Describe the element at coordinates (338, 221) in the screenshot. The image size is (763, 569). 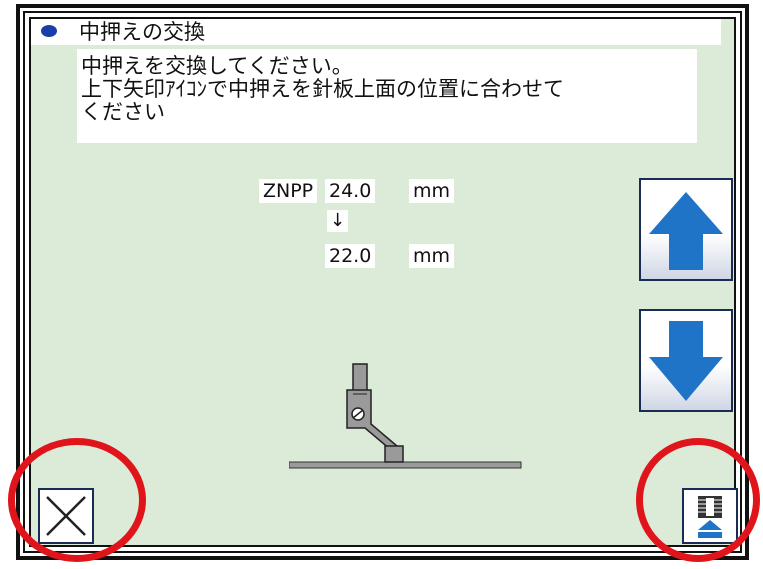
I see `change-arrow: ↓` at that location.